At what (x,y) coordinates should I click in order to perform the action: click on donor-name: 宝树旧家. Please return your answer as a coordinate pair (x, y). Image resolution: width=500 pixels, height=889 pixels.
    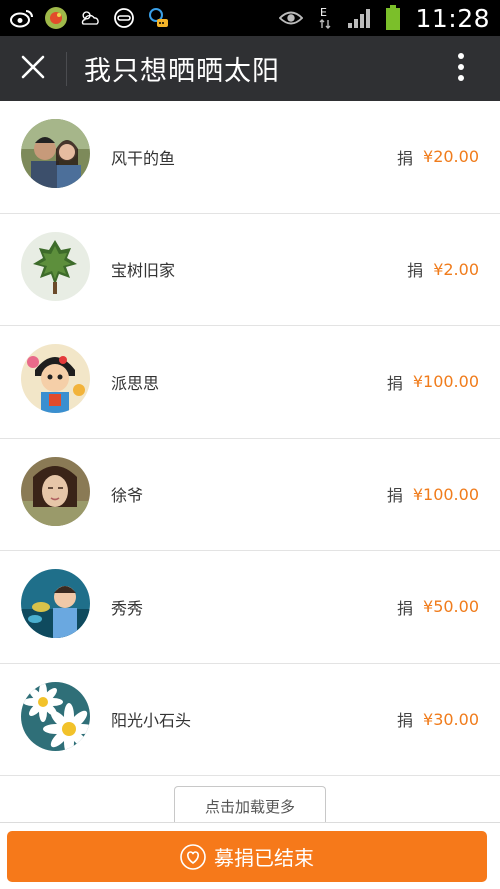
    Looking at the image, I should click on (143, 271).